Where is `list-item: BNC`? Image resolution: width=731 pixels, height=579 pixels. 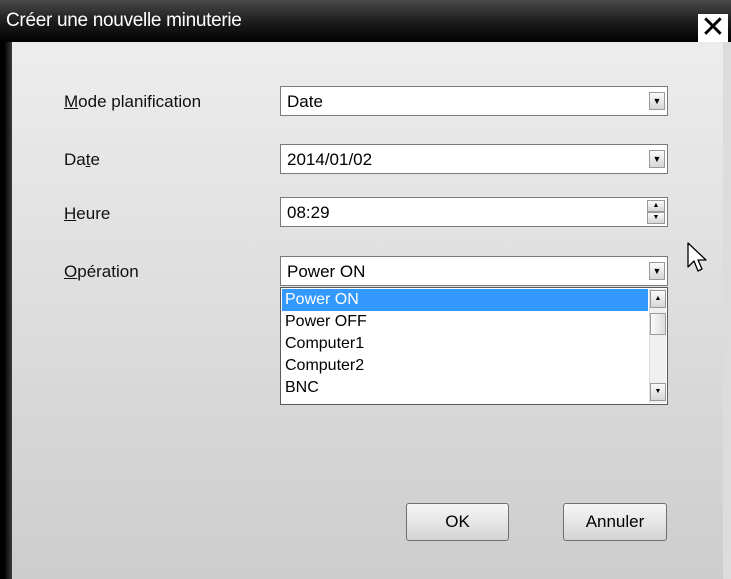
list-item: BNC is located at coordinates (465, 388).